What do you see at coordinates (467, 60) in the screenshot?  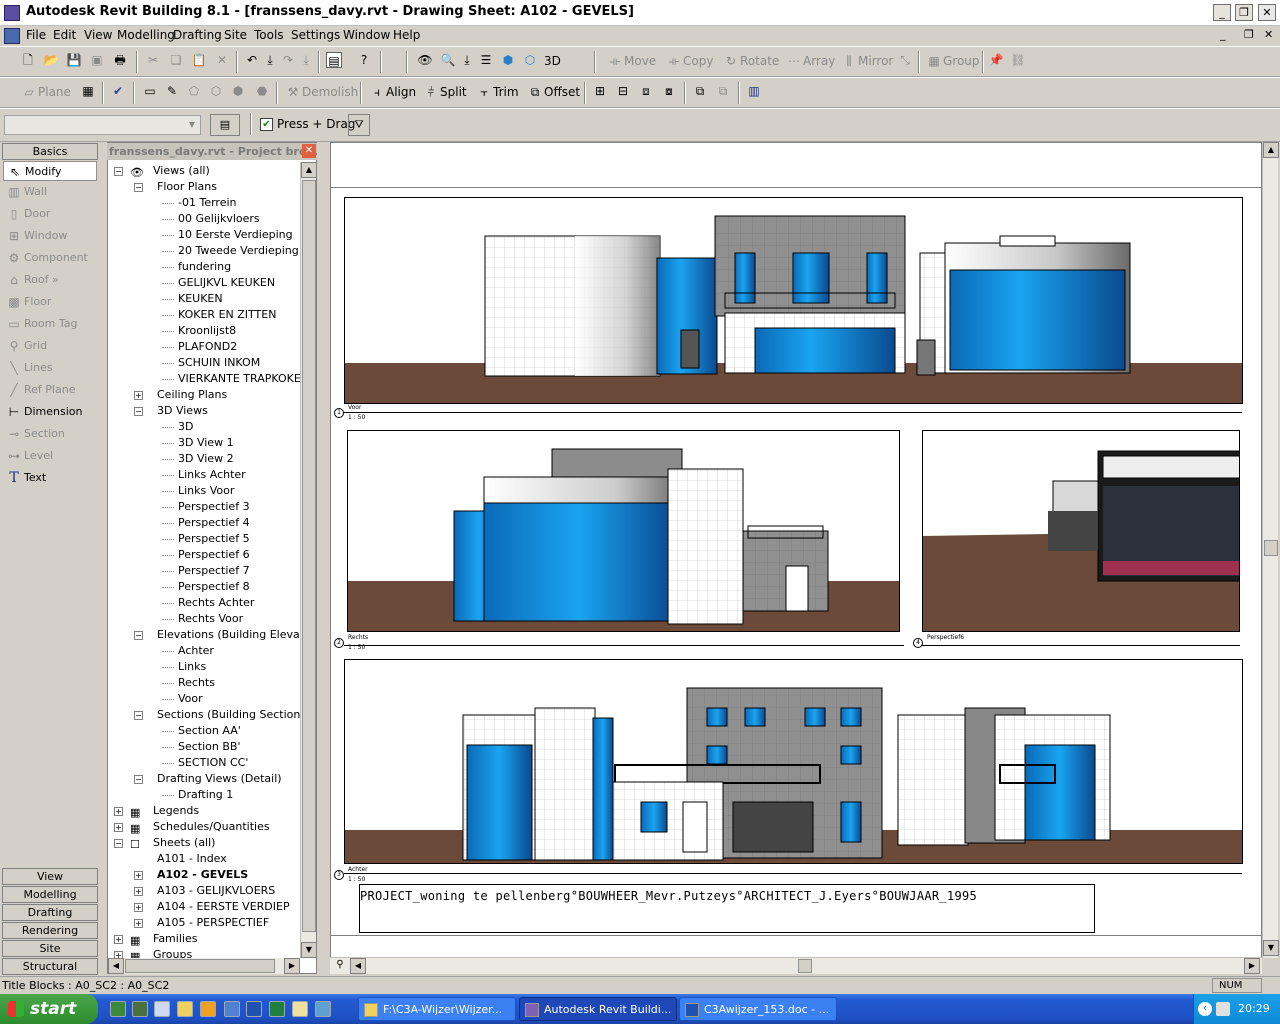 I see `zoom-dropdown-icon: ⤓` at bounding box center [467, 60].